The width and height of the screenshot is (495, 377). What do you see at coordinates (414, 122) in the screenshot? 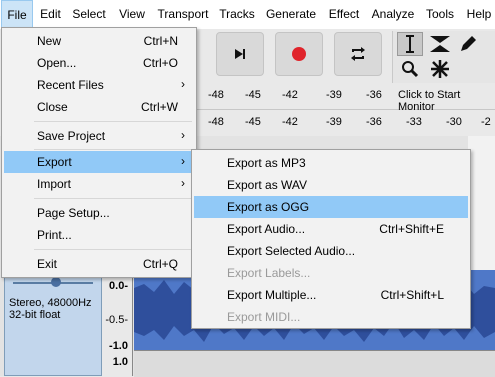
I see `meter-tick: -33` at bounding box center [414, 122].